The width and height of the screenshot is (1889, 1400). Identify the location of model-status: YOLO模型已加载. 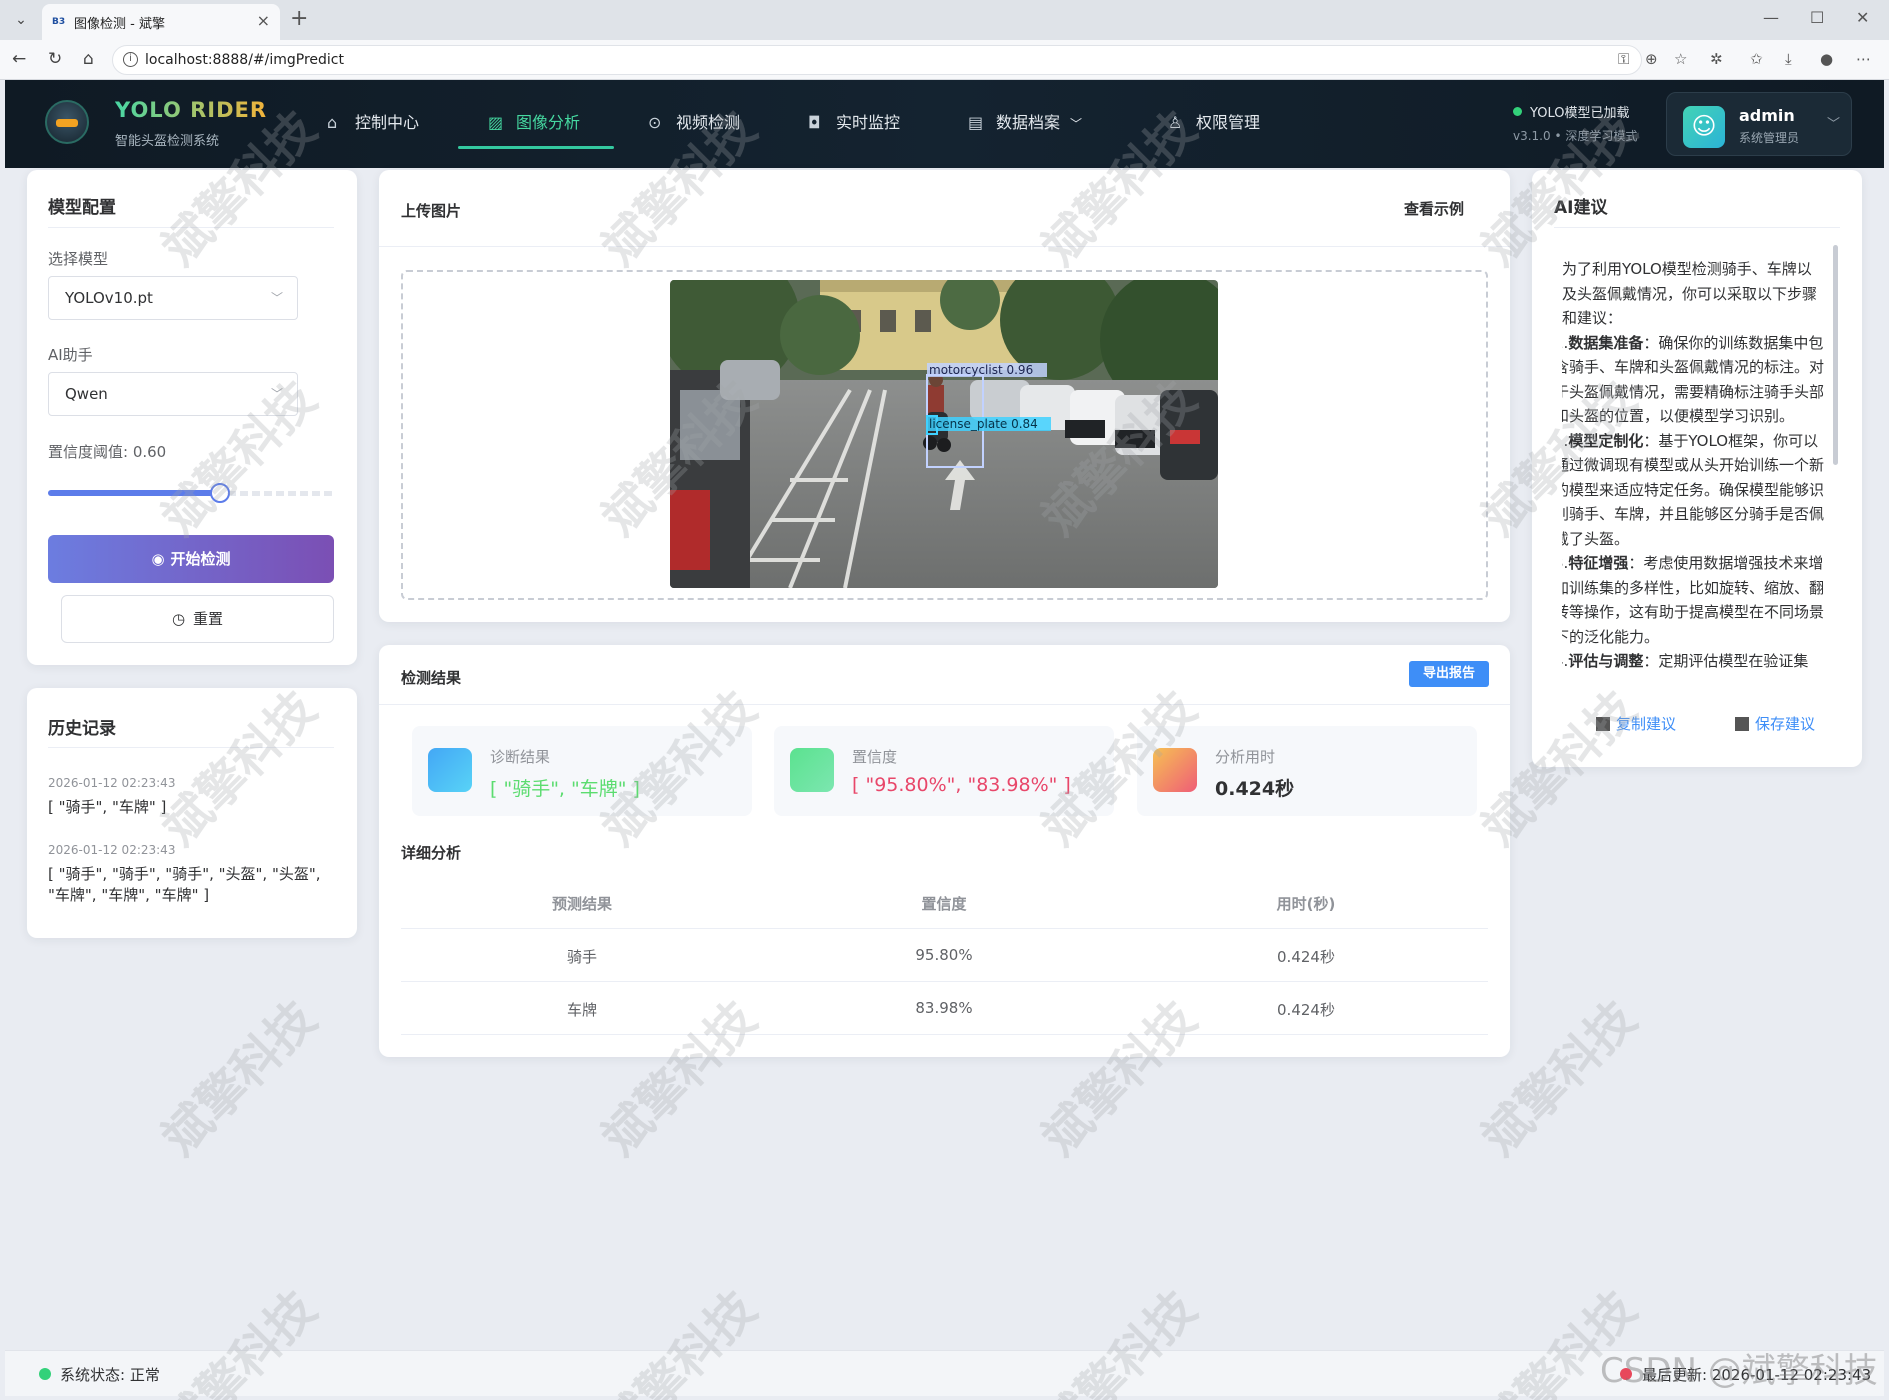
(1580, 113).